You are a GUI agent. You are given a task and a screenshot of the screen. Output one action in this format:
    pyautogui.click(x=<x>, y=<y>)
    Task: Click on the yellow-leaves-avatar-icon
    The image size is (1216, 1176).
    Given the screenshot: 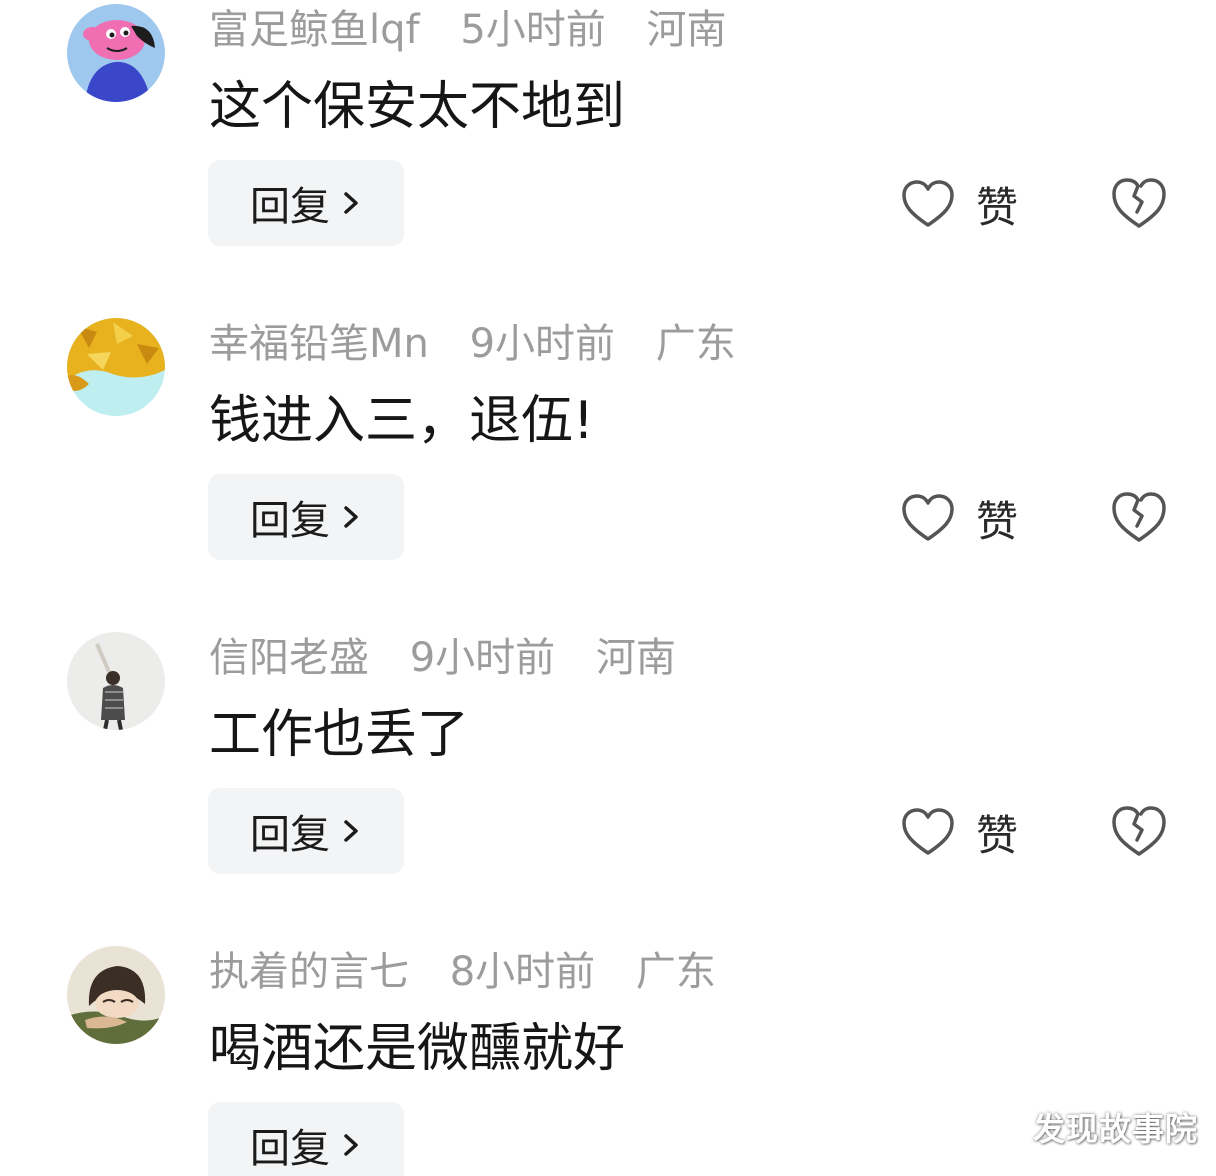 What is the action you would take?
    pyautogui.click(x=116, y=367)
    